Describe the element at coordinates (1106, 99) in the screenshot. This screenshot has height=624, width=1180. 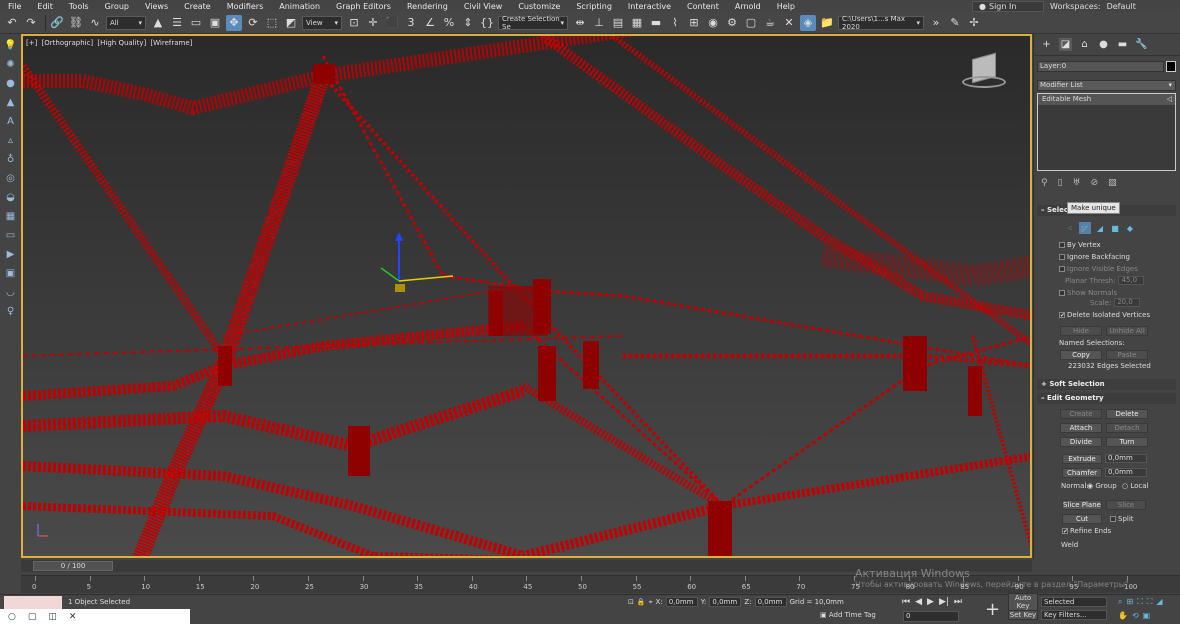
I see `stack-item-editable-mesh: Editable Mesh ◁` at that location.